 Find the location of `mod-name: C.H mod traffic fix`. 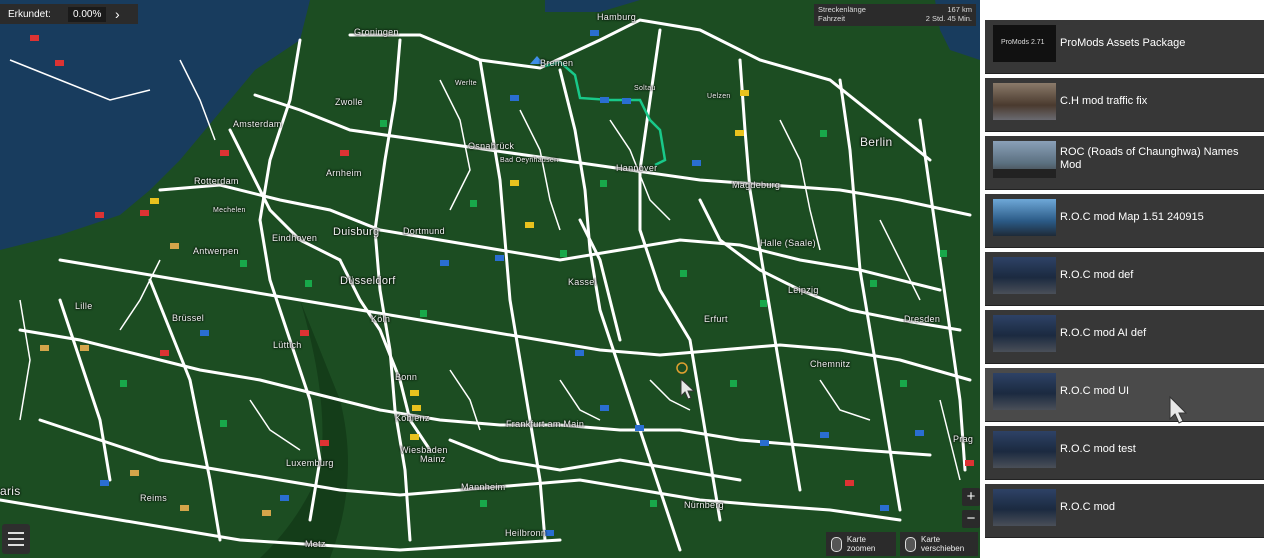

mod-name: C.H mod traffic fix is located at coordinates (1104, 100).